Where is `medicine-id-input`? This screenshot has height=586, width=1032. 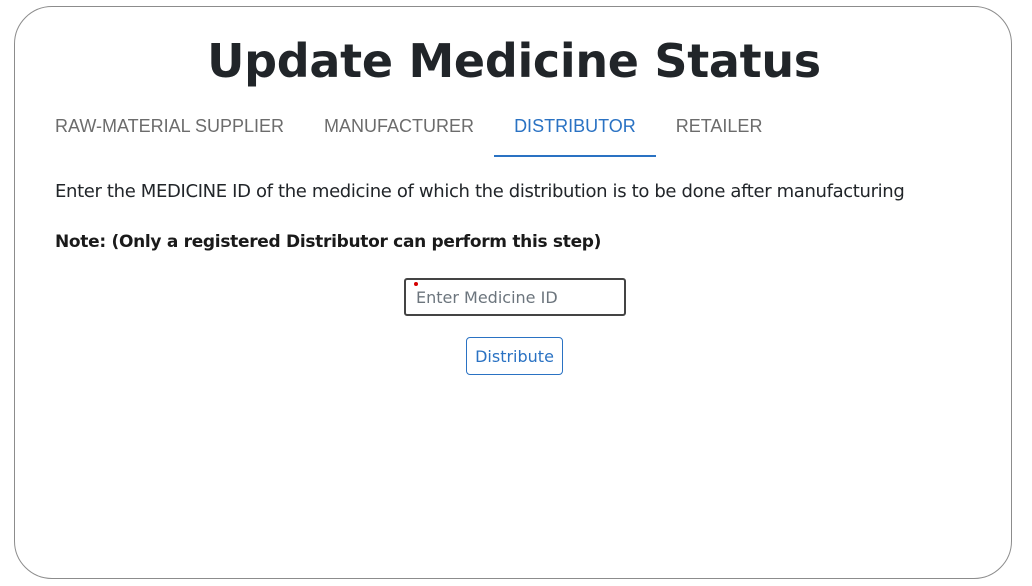 medicine-id-input is located at coordinates (515, 297).